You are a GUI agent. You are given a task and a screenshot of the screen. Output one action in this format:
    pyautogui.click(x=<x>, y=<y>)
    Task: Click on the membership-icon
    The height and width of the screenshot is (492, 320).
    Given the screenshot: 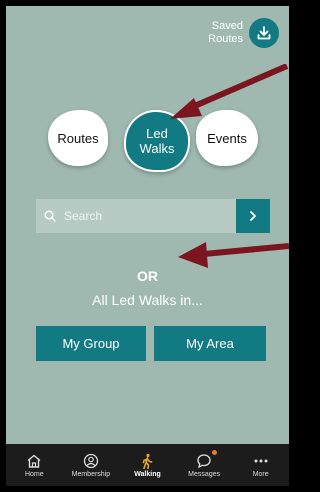 What is the action you would take?
    pyautogui.click(x=91, y=460)
    